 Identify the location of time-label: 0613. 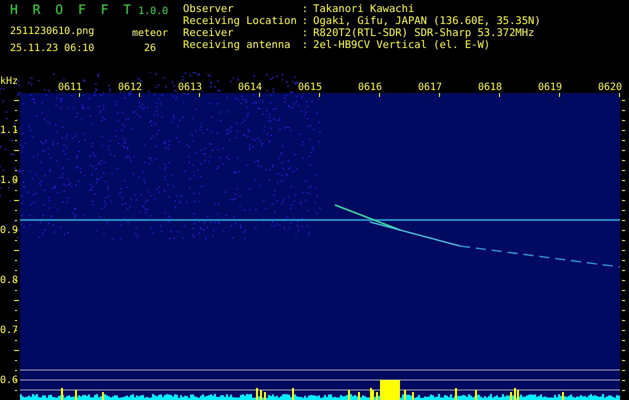
(190, 87).